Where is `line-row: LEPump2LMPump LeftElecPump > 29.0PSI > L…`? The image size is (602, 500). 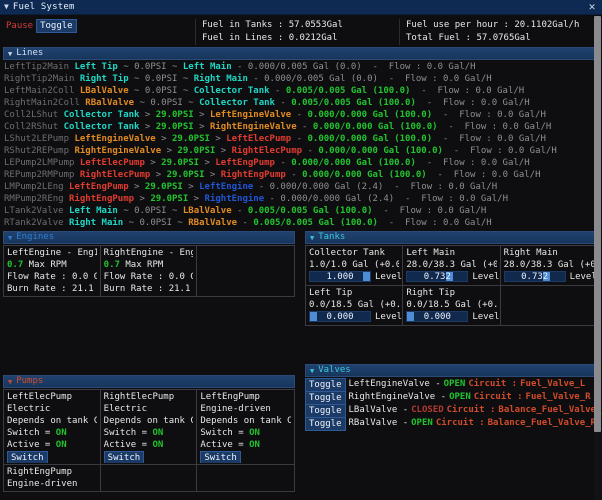 line-row: LEPump2LMPump LeftElecPump > 29.0PSI > L… is located at coordinates (301, 163).